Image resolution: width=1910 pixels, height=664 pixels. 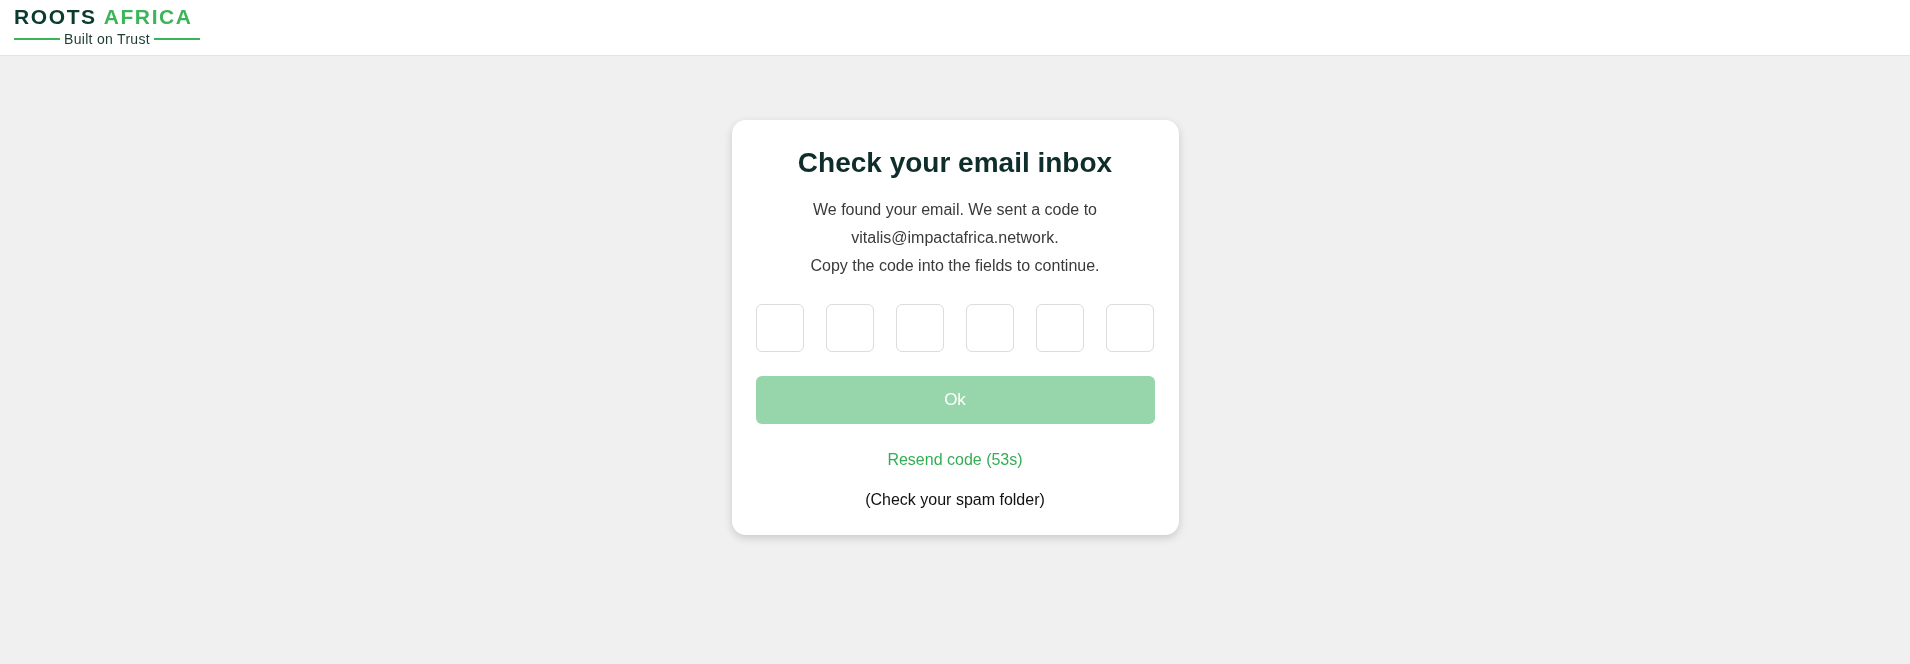 What do you see at coordinates (103, 16) in the screenshot?
I see `logo-wordmark: ROOTS AFRICA` at bounding box center [103, 16].